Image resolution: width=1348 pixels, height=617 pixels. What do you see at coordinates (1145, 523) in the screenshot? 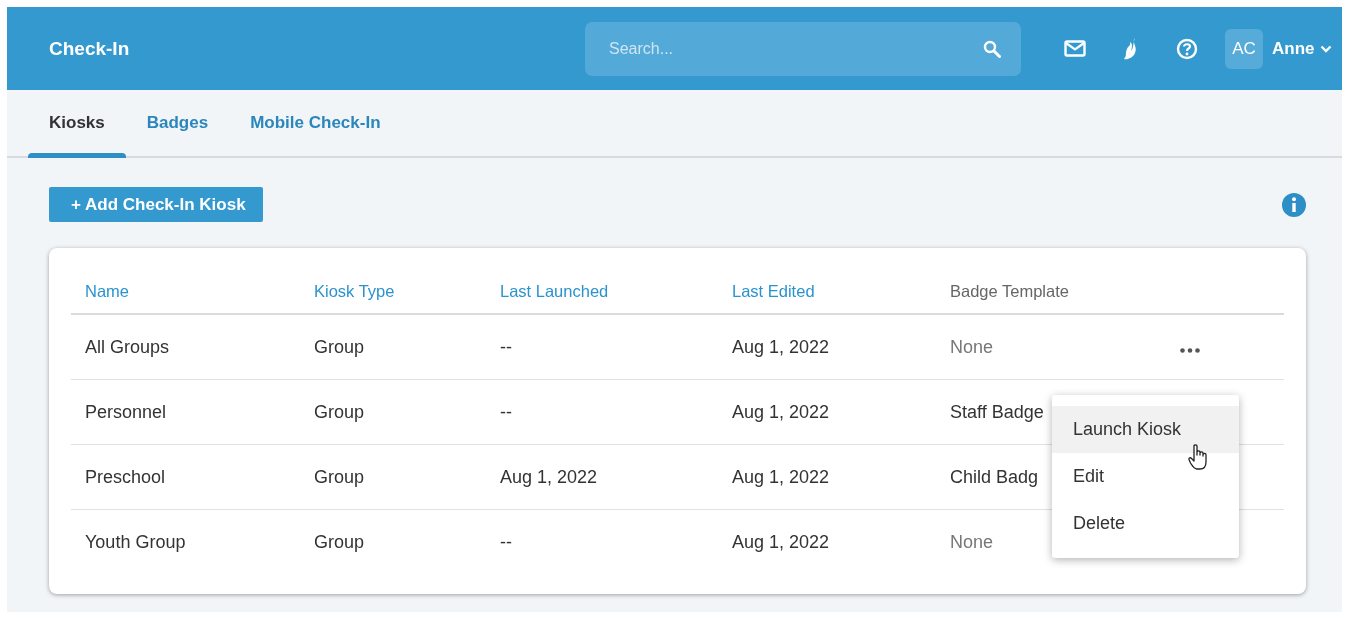
I see `menu-item: Delete` at bounding box center [1145, 523].